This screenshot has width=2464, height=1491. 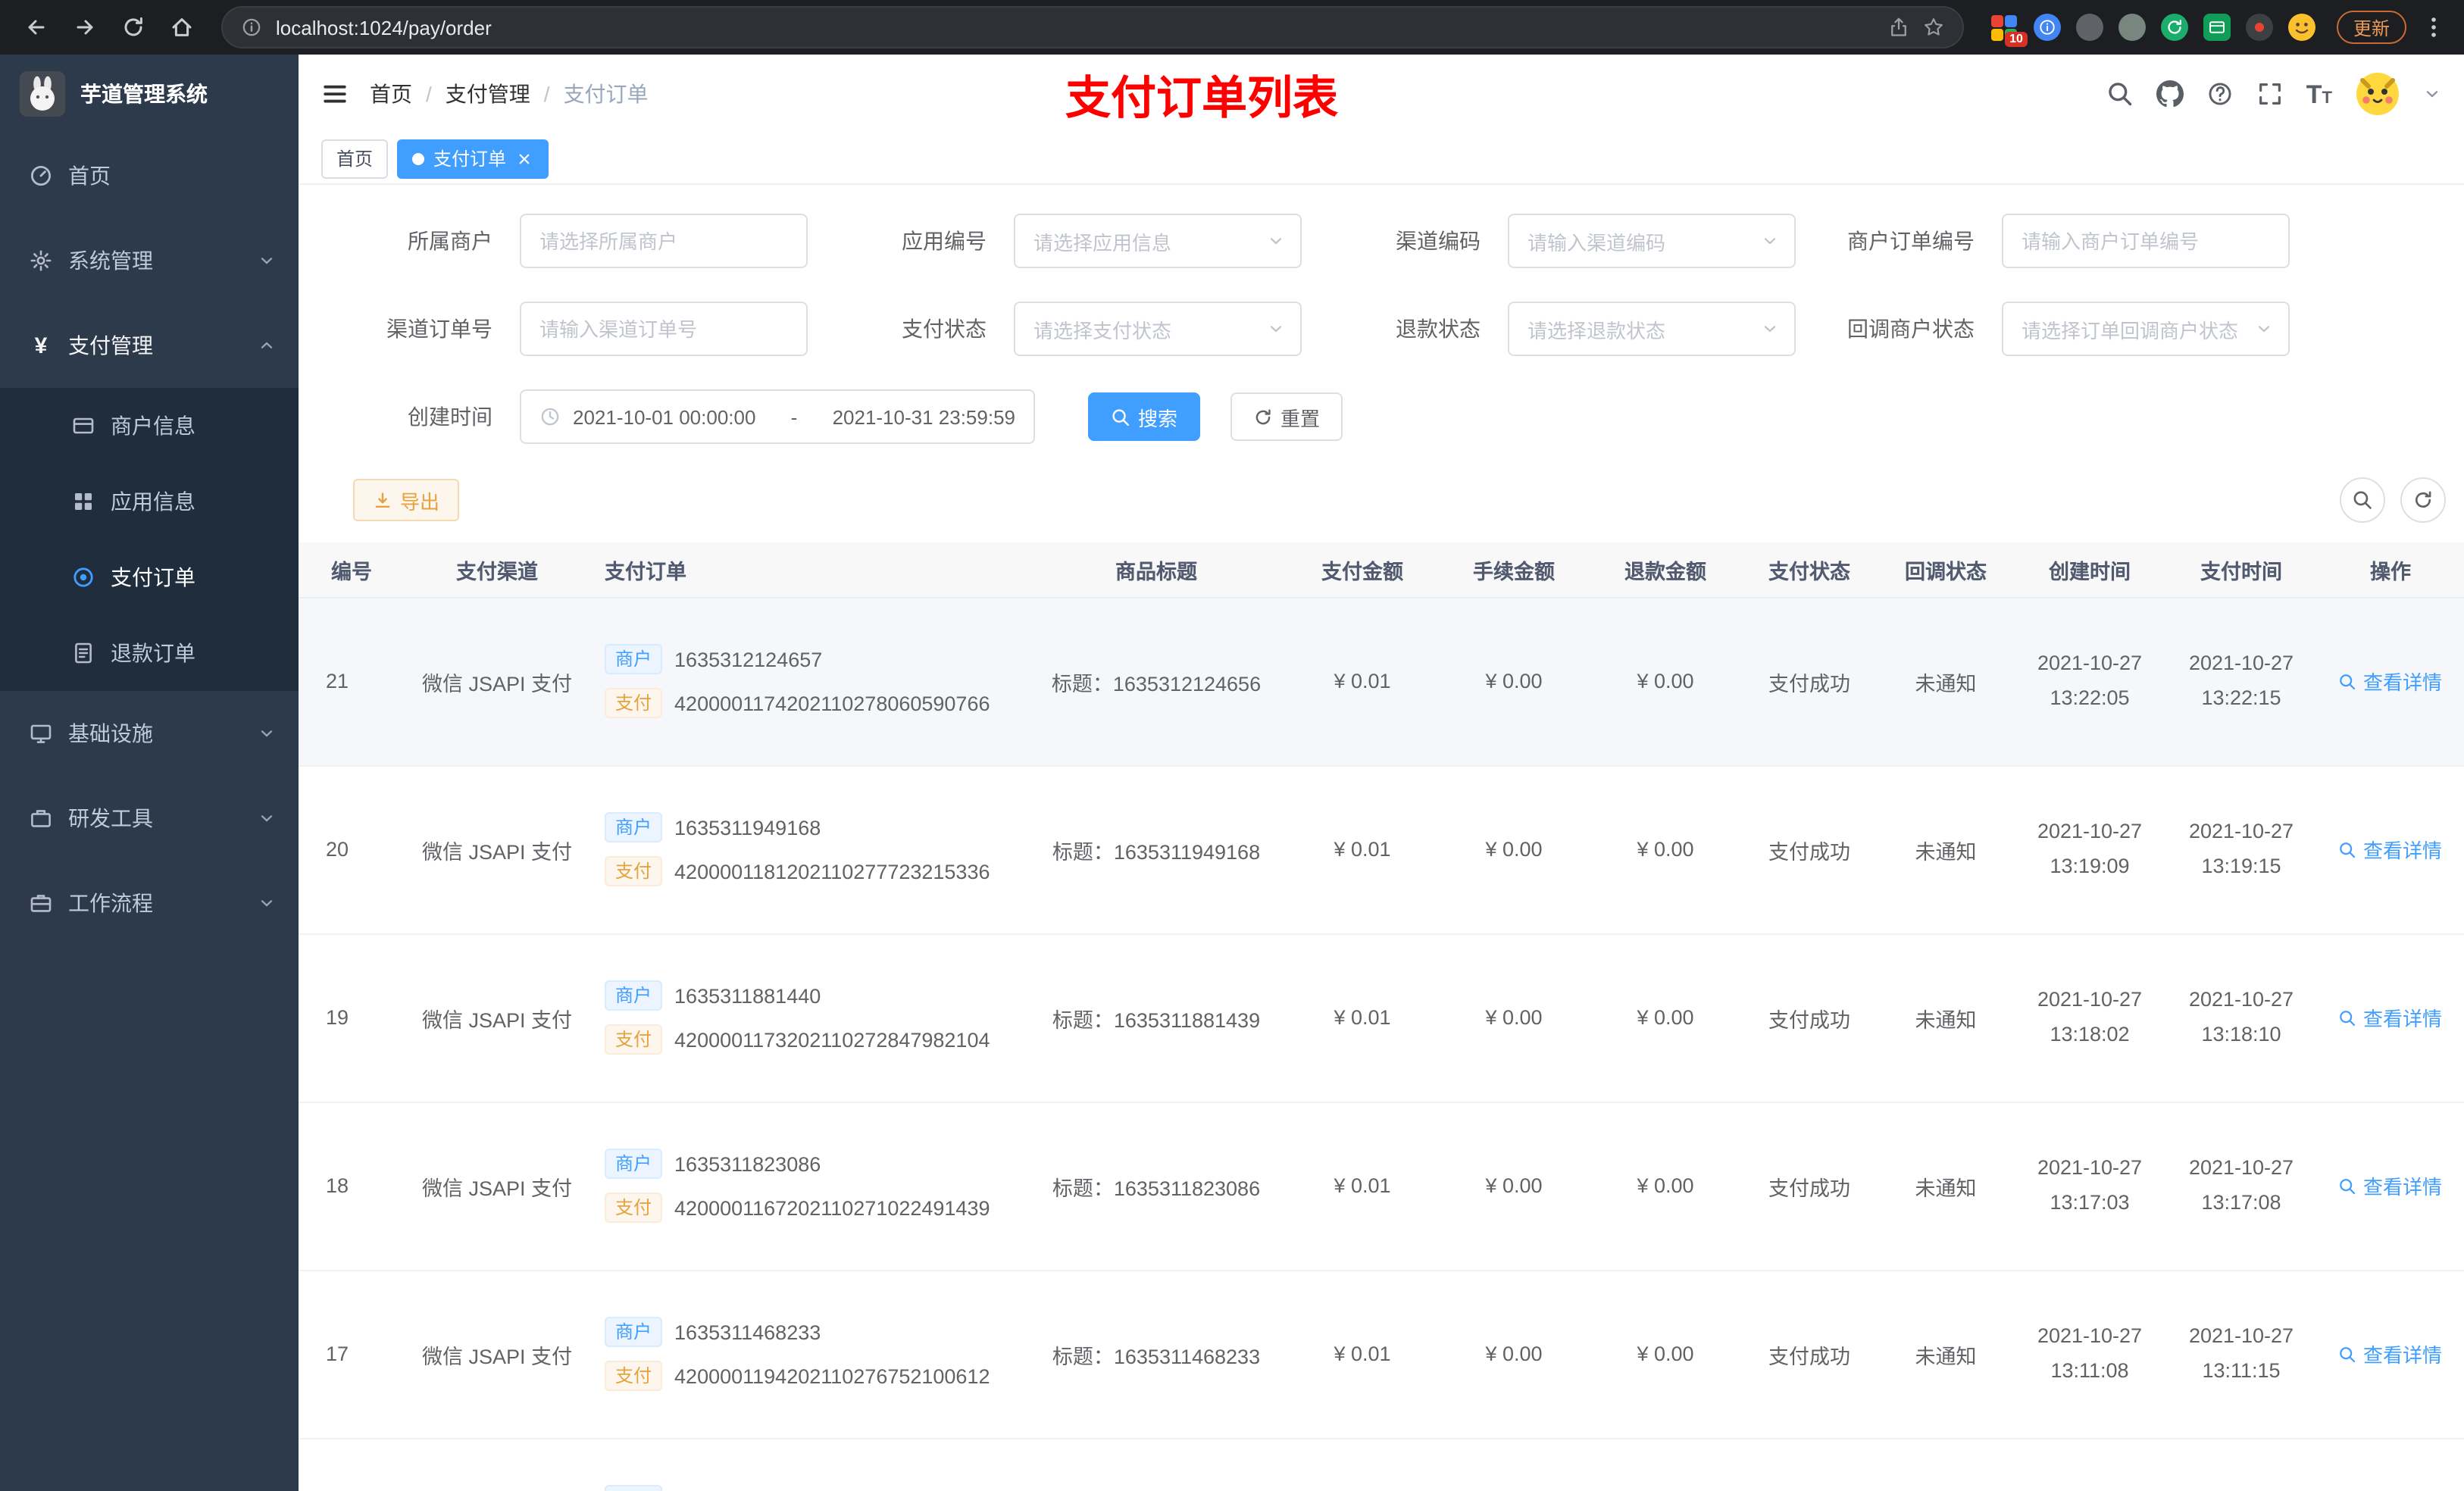 I want to click on sidebar-item-dev-tools: 研发工具, so click(x=149, y=818).